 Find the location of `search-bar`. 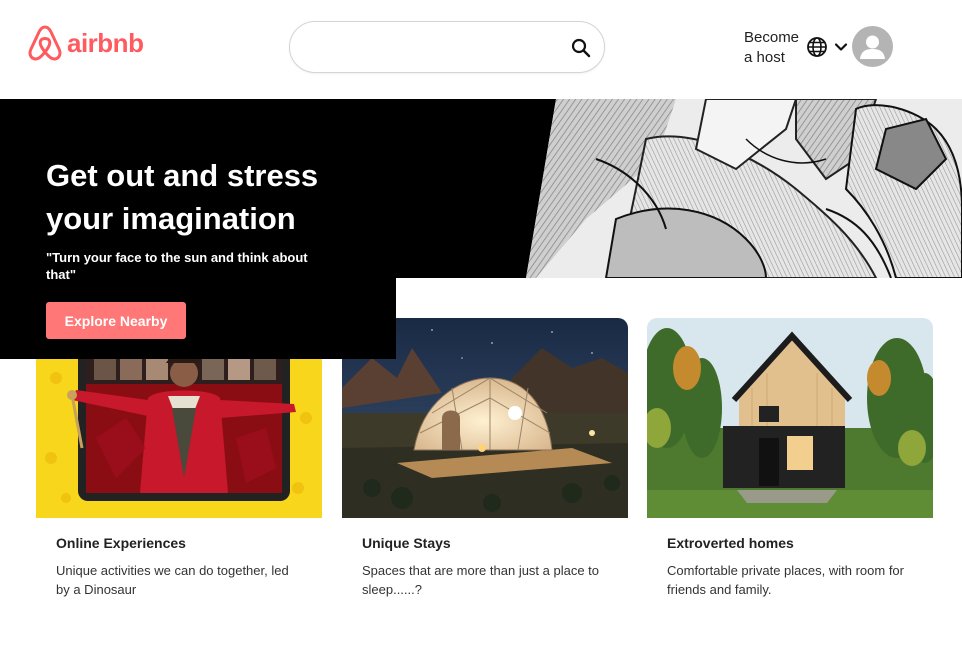

search-bar is located at coordinates (447, 47).